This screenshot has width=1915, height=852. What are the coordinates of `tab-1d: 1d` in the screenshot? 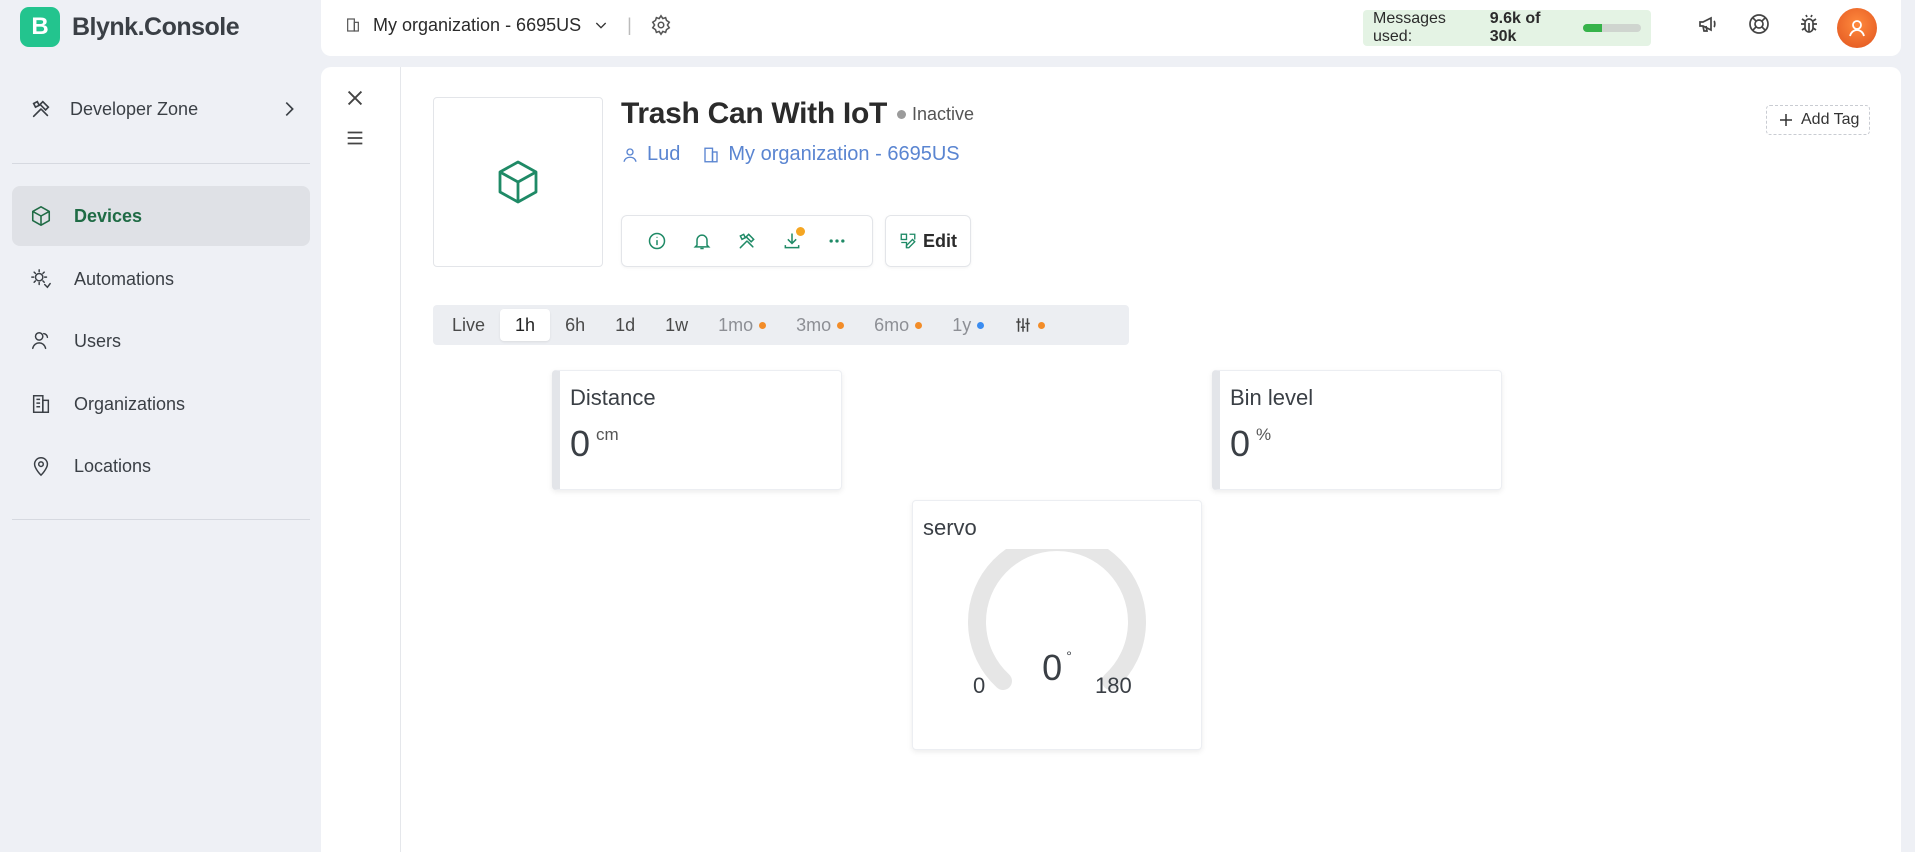 It's located at (625, 325).